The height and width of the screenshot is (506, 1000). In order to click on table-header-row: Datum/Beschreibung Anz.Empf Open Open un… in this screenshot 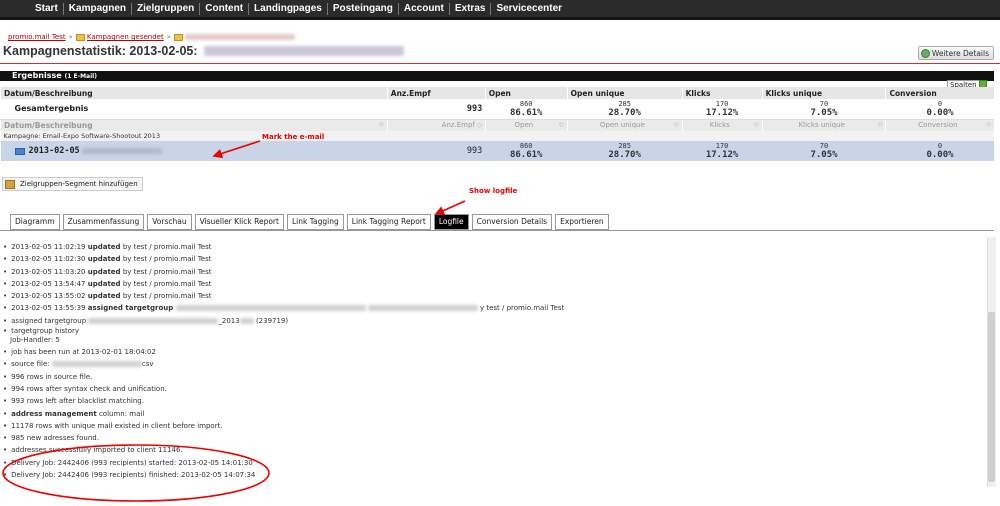, I will do `click(497, 93)`.